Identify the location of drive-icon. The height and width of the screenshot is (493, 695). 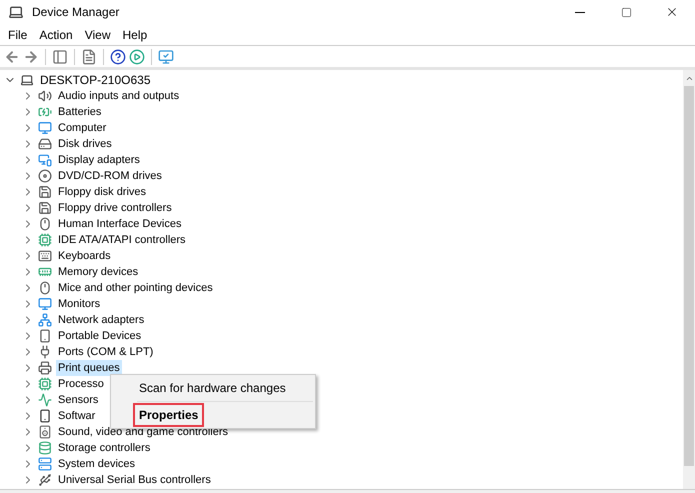
(45, 144).